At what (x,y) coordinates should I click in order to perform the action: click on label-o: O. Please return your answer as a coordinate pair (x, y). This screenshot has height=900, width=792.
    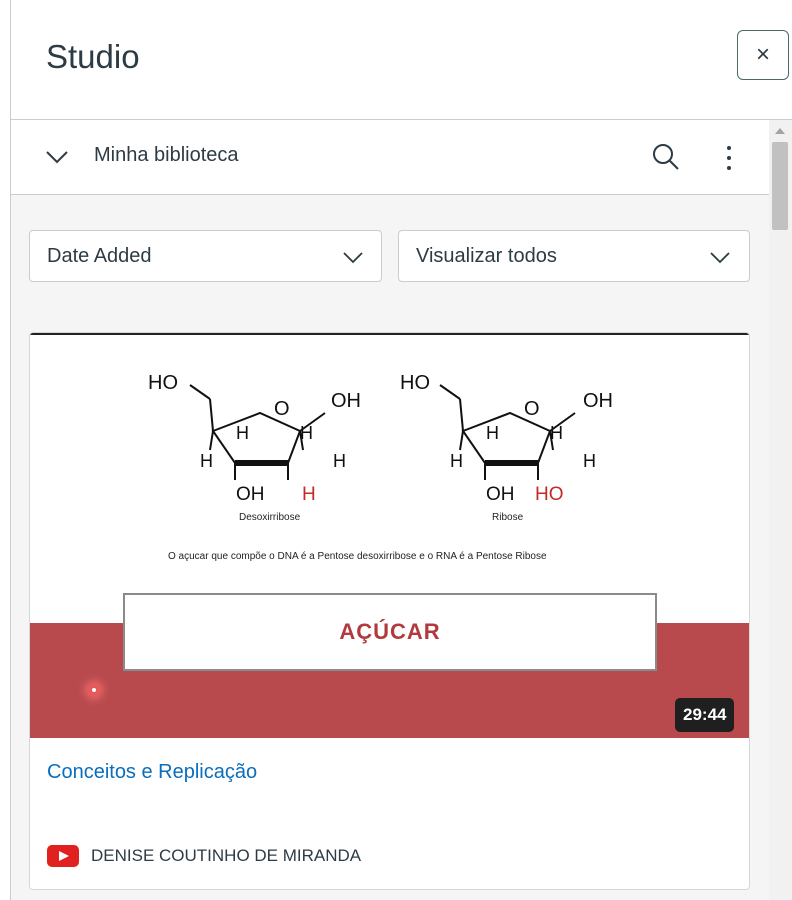
    Looking at the image, I should click on (282, 409).